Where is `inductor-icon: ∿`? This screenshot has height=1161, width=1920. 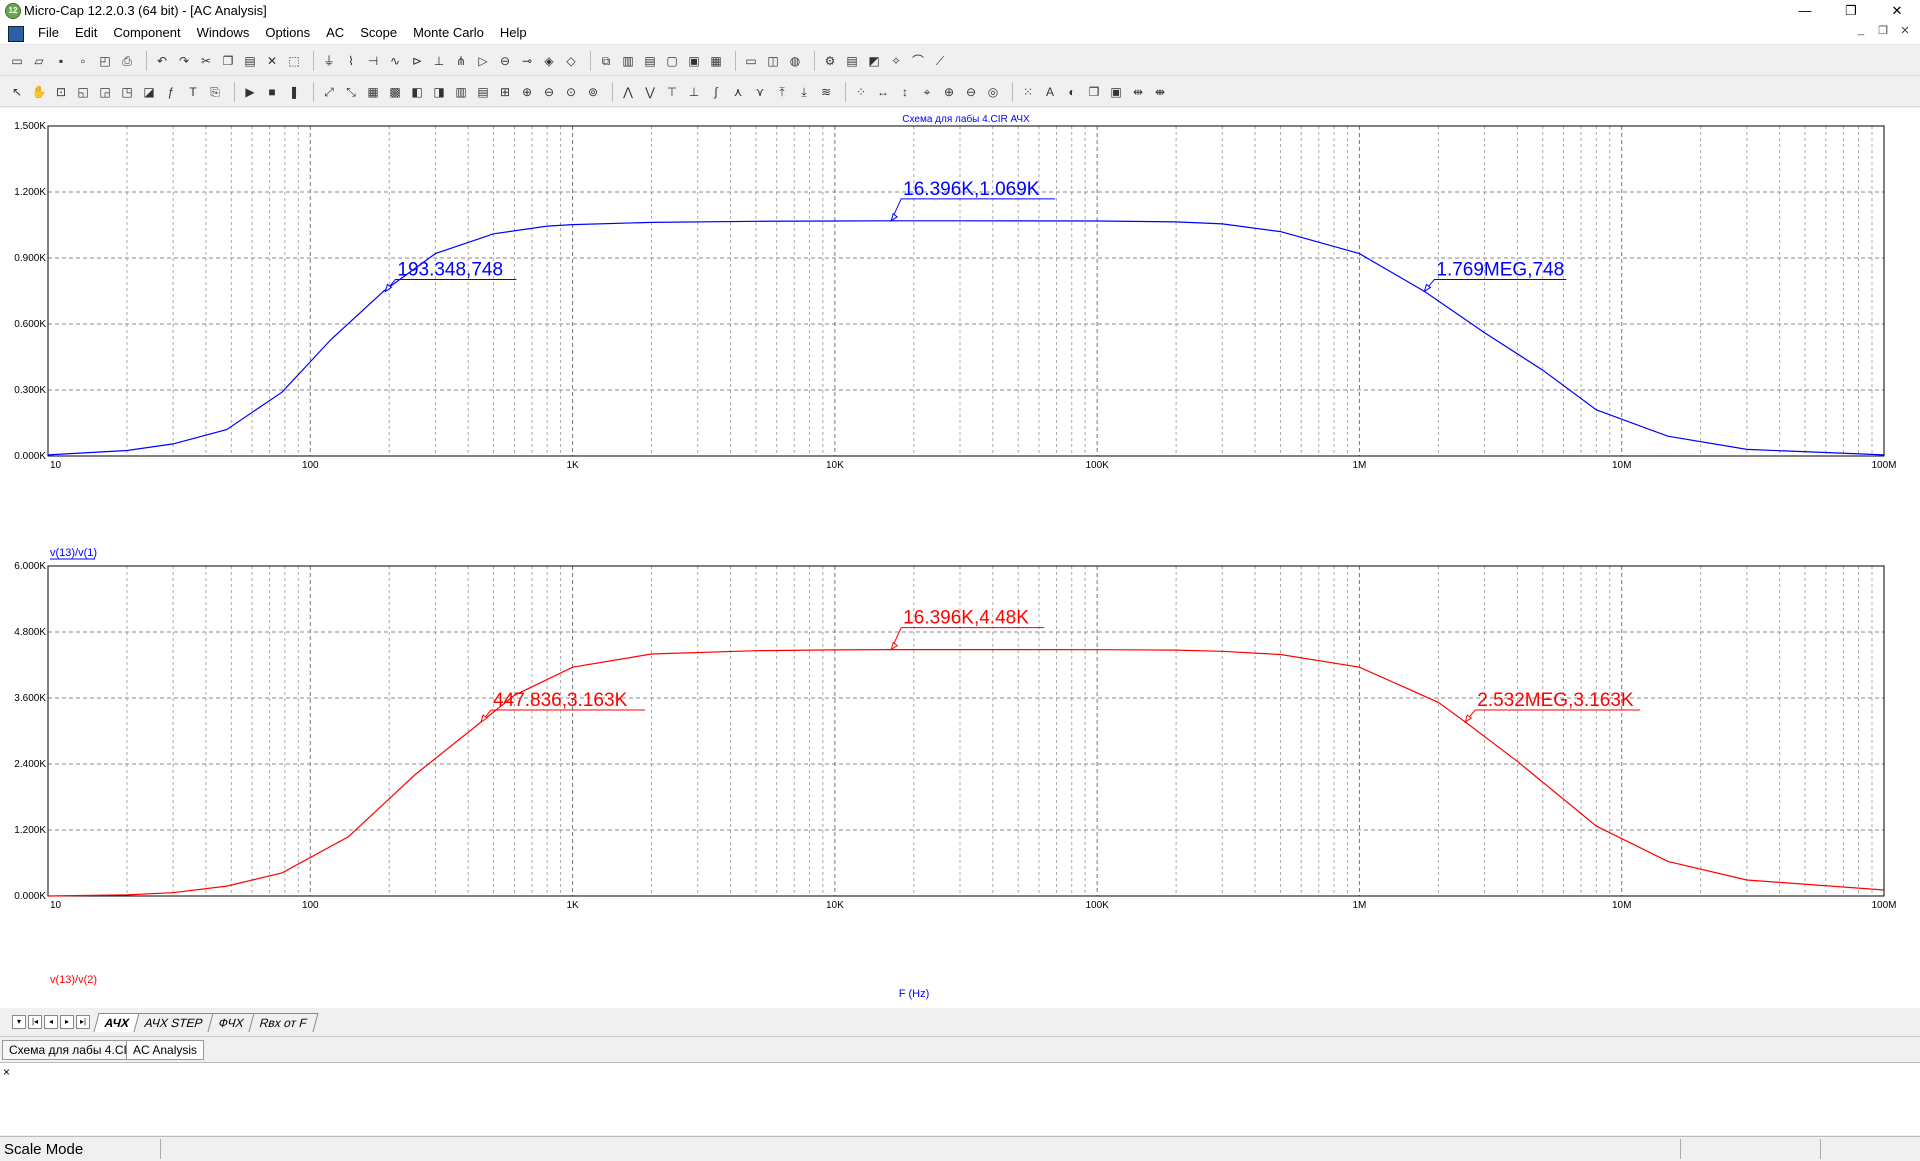 inductor-icon: ∿ is located at coordinates (395, 61).